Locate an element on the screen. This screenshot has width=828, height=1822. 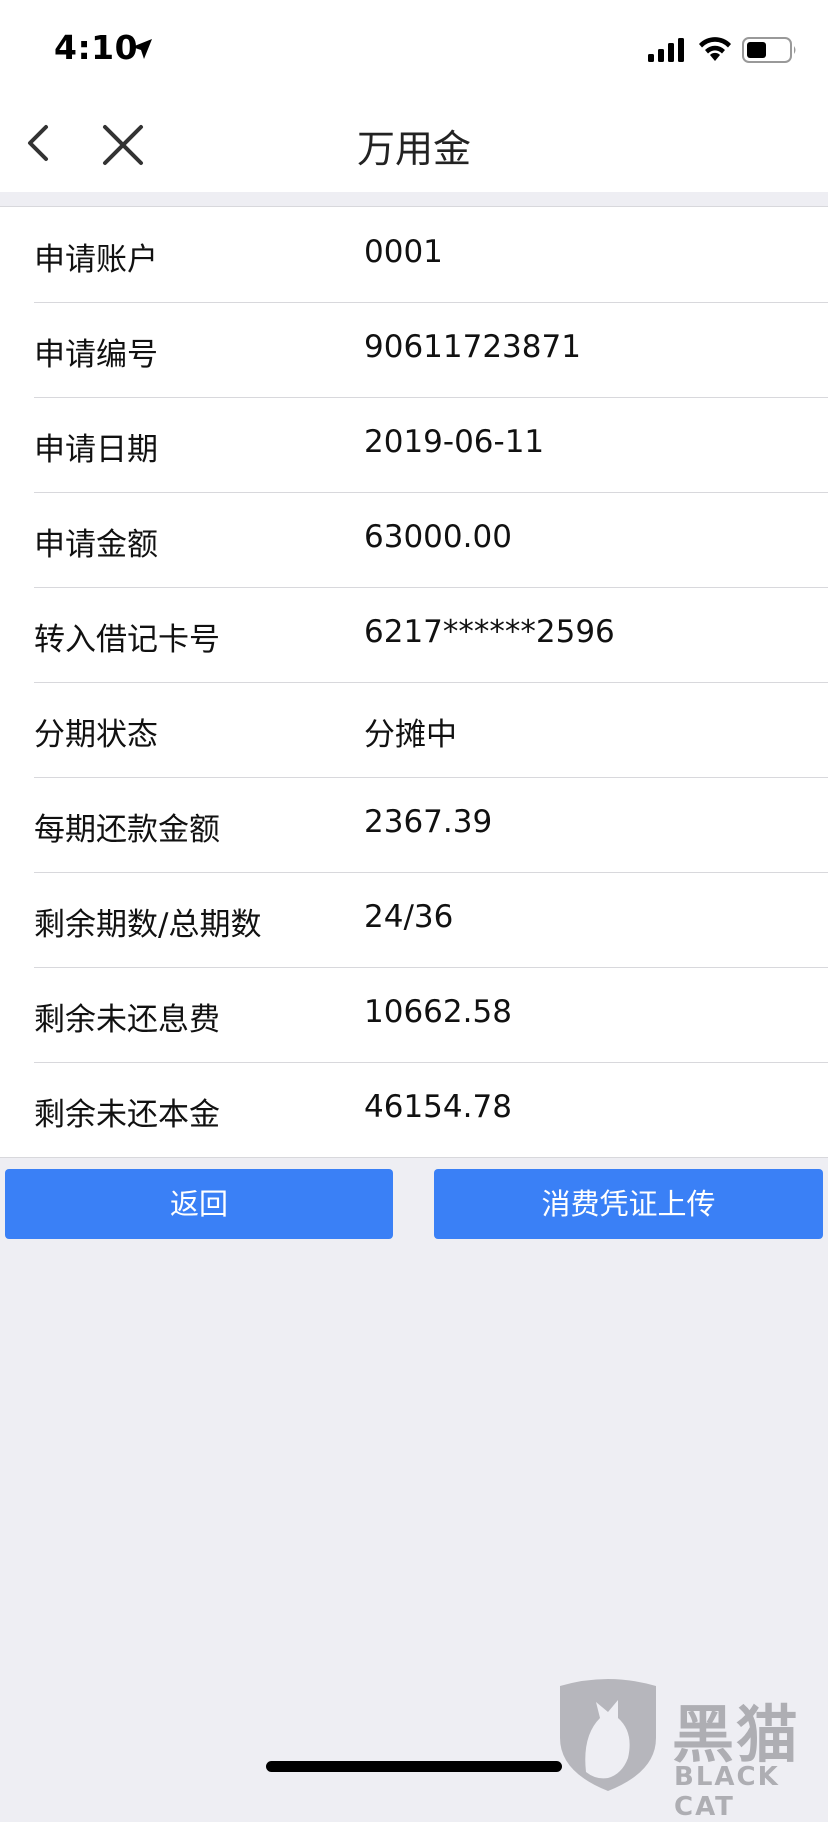
row-value: 2367.39 is located at coordinates (428, 822).